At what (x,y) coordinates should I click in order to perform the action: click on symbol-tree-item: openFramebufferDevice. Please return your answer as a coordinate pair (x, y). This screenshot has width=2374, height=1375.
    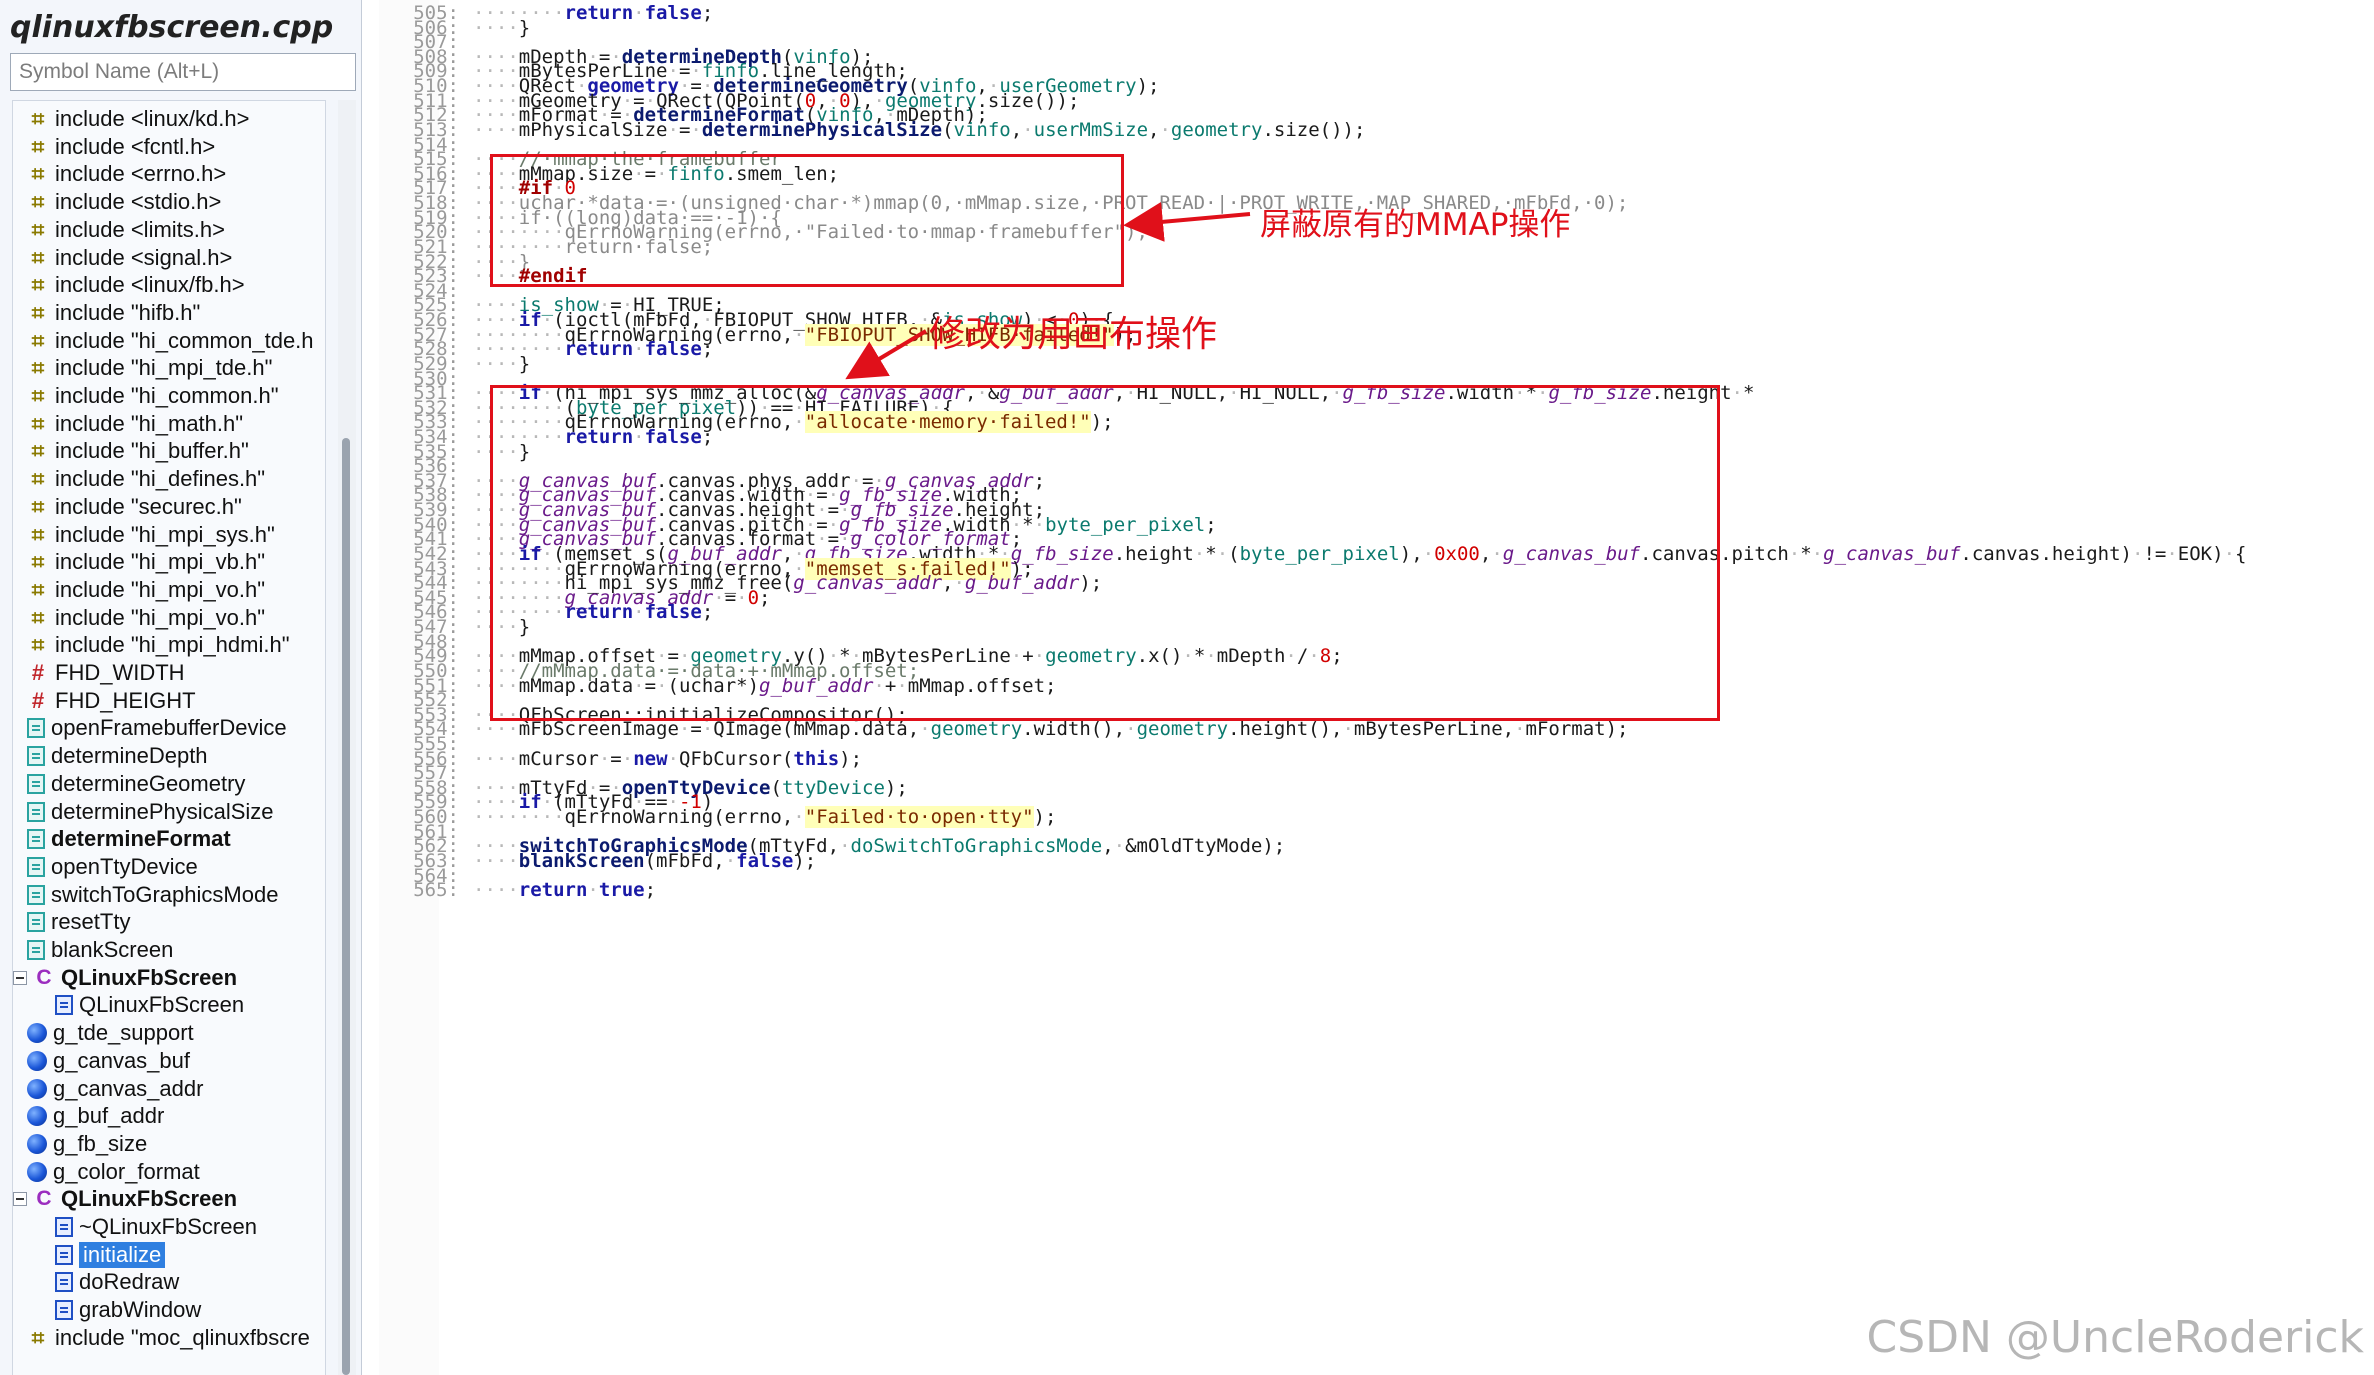
    Looking at the image, I should click on (169, 728).